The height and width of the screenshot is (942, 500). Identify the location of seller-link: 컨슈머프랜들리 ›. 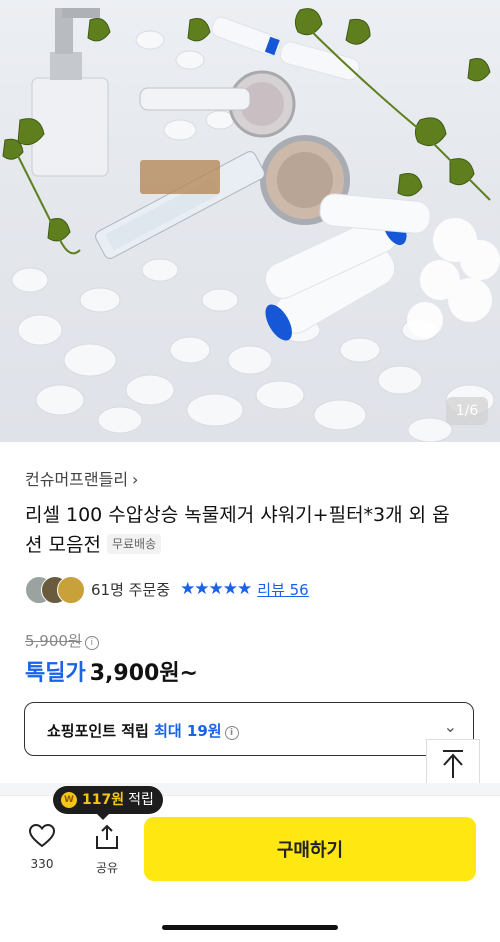
(81, 478).